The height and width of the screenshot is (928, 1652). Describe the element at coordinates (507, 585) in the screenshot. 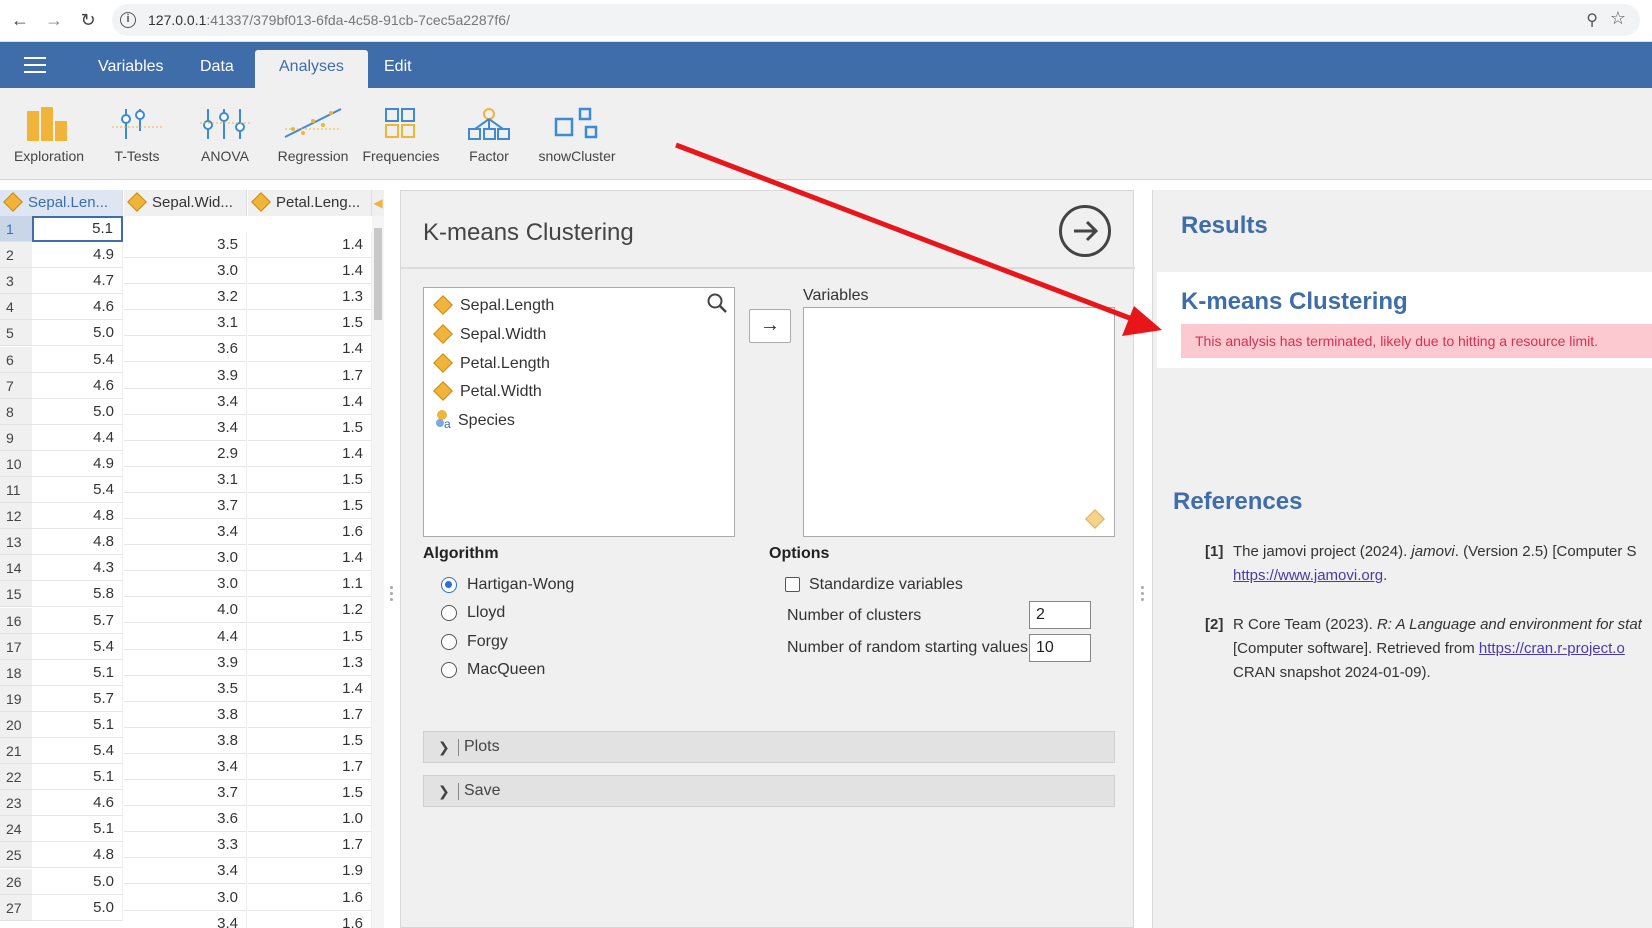

I see `radio-hartigan-wong: Hartigan-Wong` at that location.